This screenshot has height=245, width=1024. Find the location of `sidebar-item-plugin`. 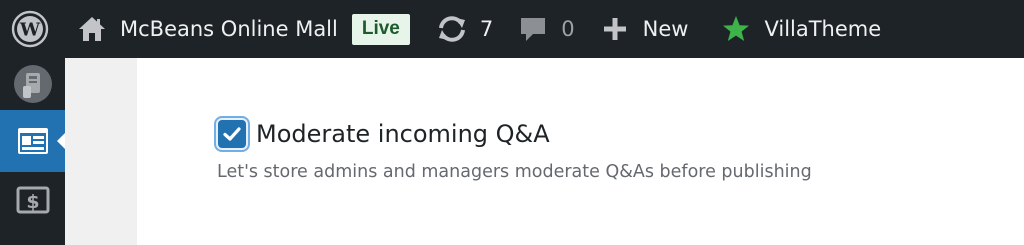

sidebar-item-plugin is located at coordinates (32, 84).